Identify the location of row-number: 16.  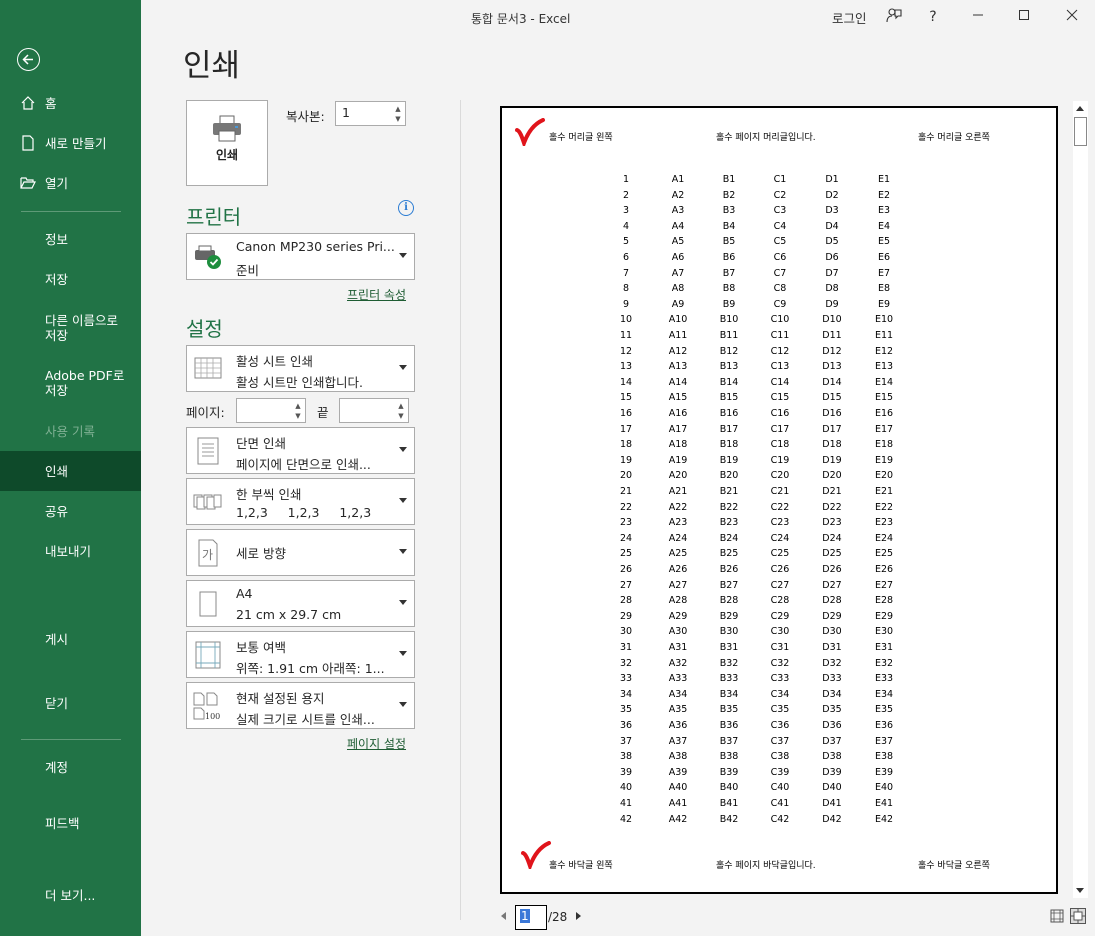
(626, 413).